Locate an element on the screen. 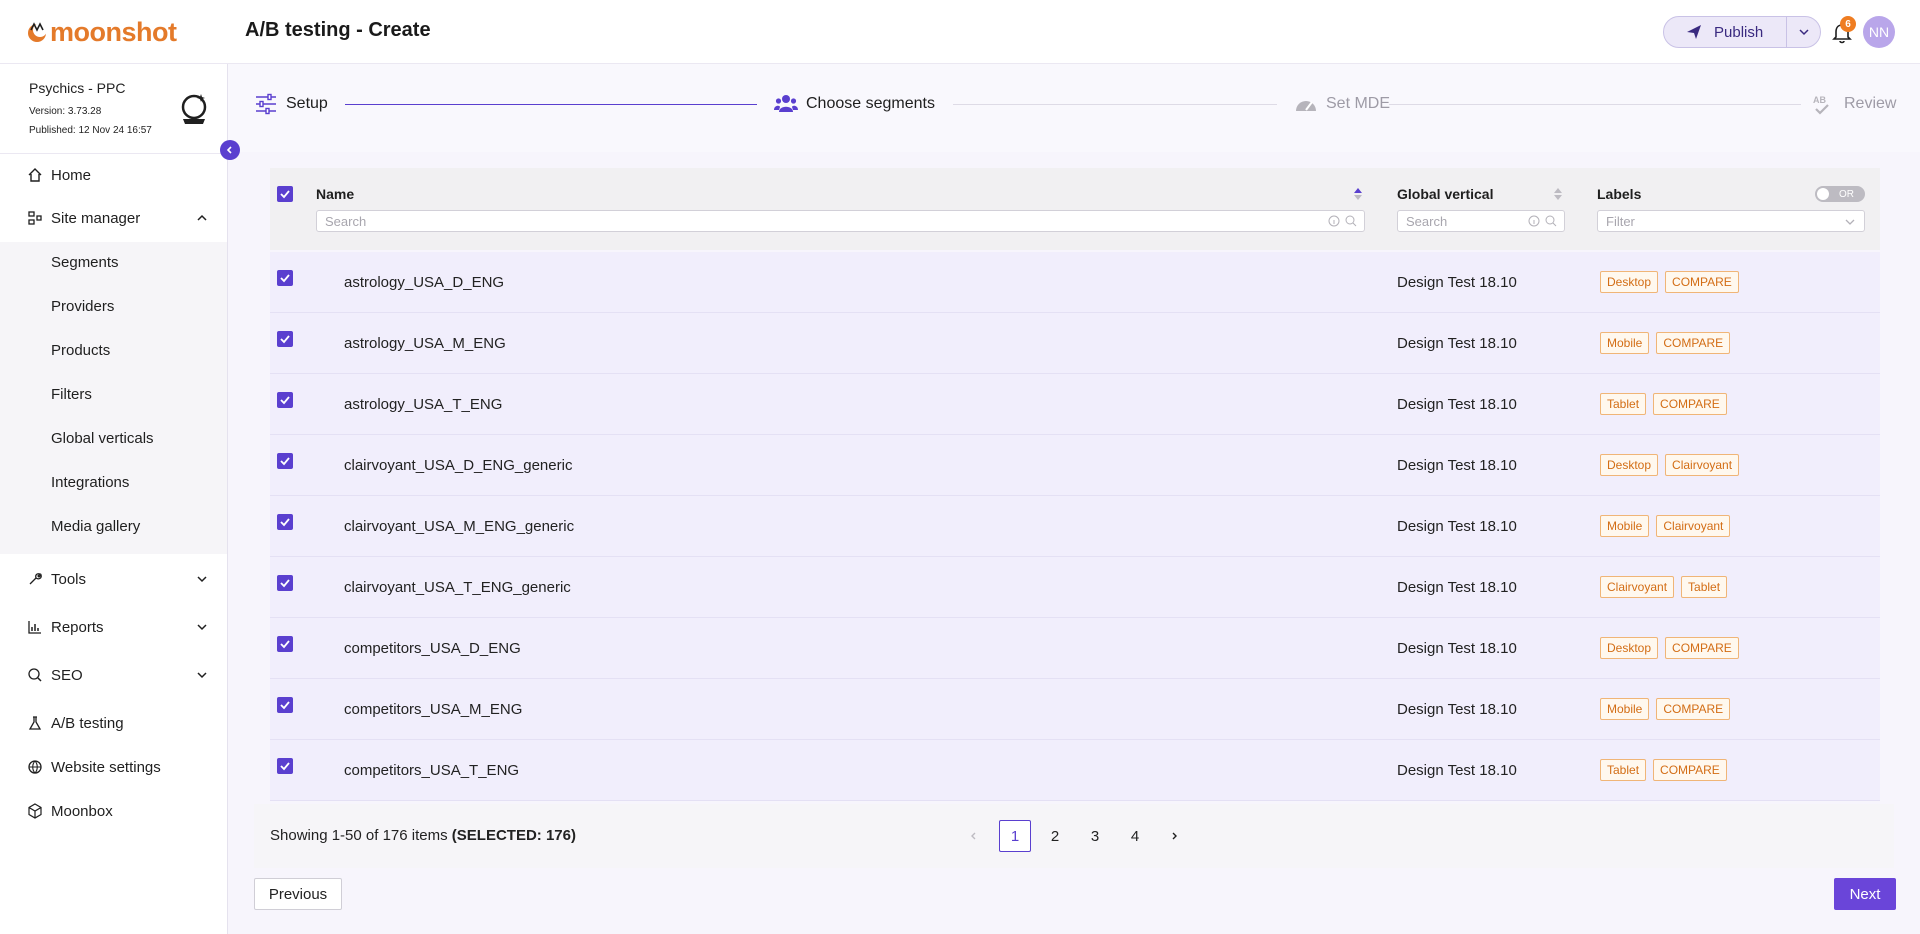  sidebar-collapse-button is located at coordinates (230, 150).